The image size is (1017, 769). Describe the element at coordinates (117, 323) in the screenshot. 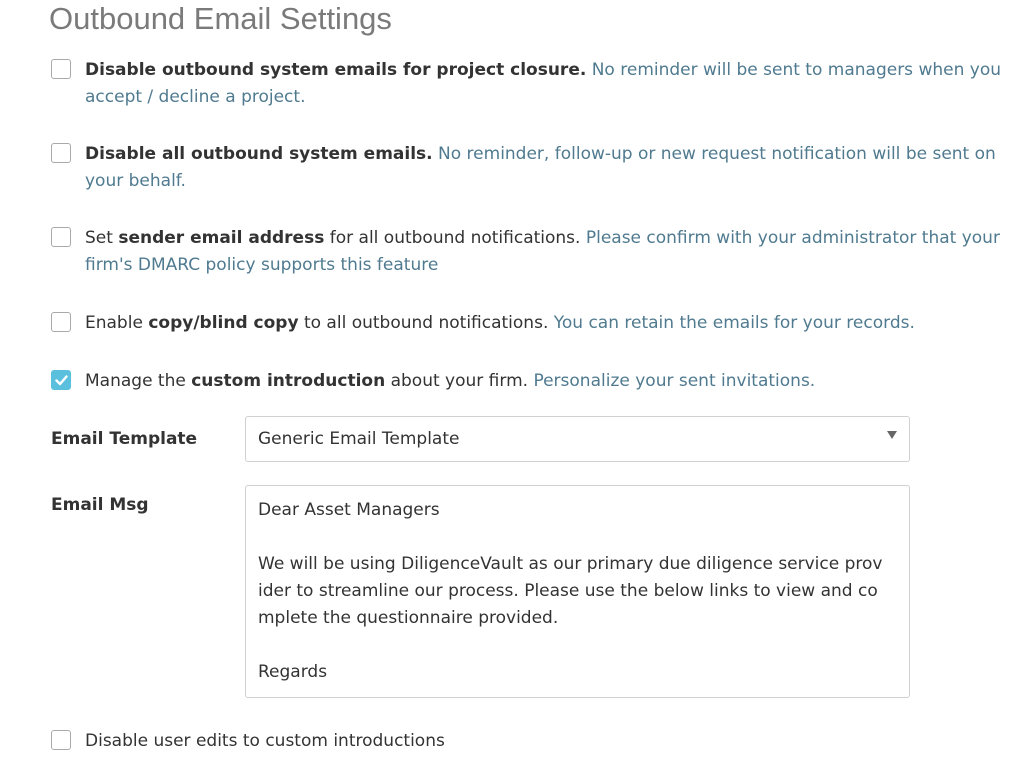

I see `option-prefix: Enable` at that location.